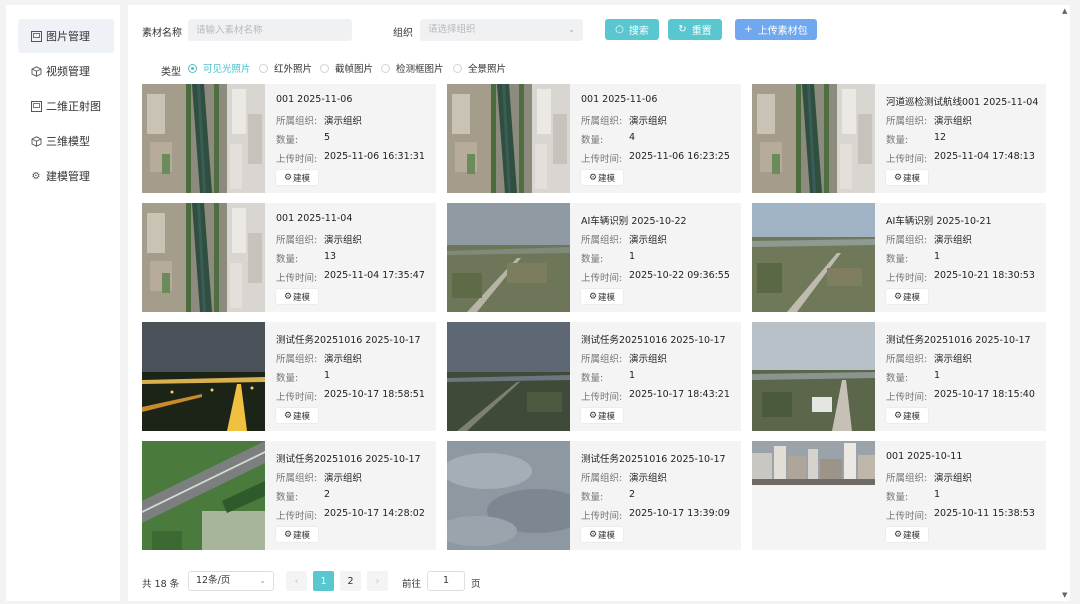  What do you see at coordinates (1064, 595) in the screenshot?
I see `scroll-down-icon: ▼` at bounding box center [1064, 595].